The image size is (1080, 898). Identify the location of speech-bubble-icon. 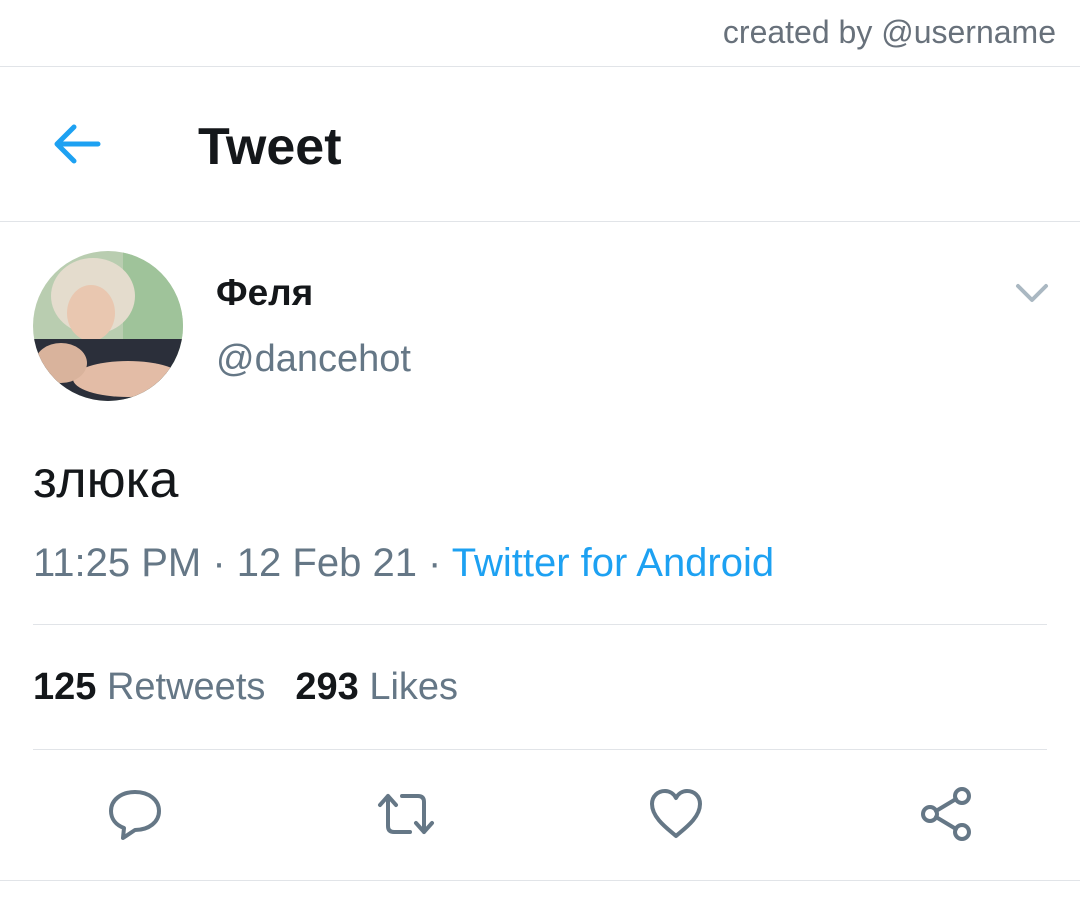
(135, 815).